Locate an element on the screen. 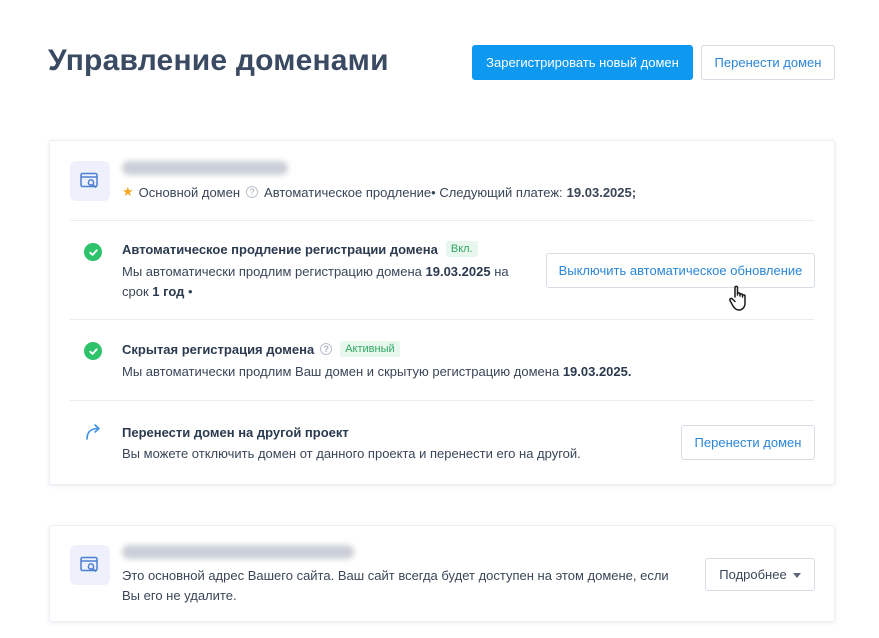 This screenshot has height=638, width=879. more-button-label: Подробнее is located at coordinates (753, 574).